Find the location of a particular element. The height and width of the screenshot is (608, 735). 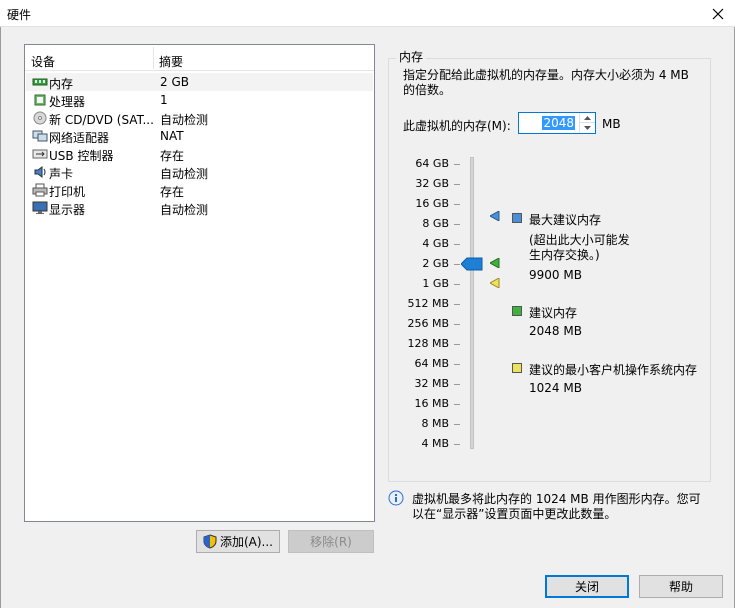

window-title: 硬件 is located at coordinates (19, 15).